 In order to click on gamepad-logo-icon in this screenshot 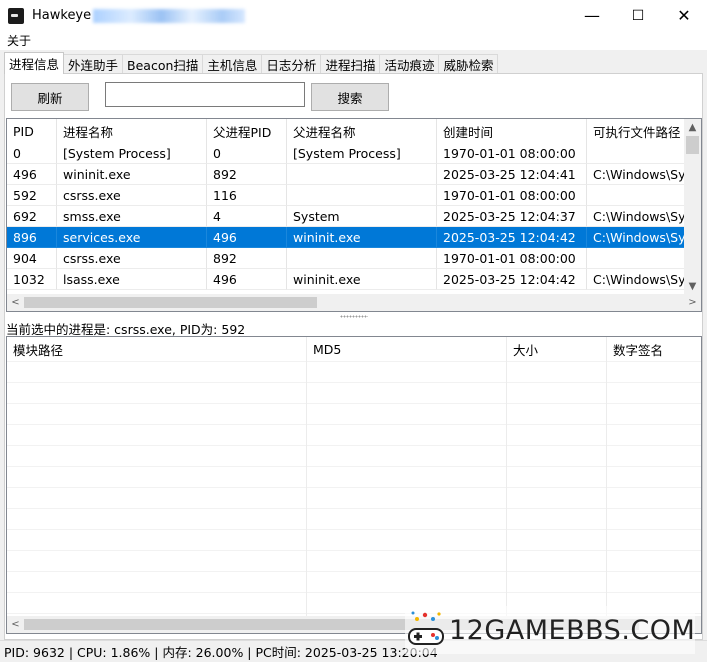, I will do `click(426, 628)`.